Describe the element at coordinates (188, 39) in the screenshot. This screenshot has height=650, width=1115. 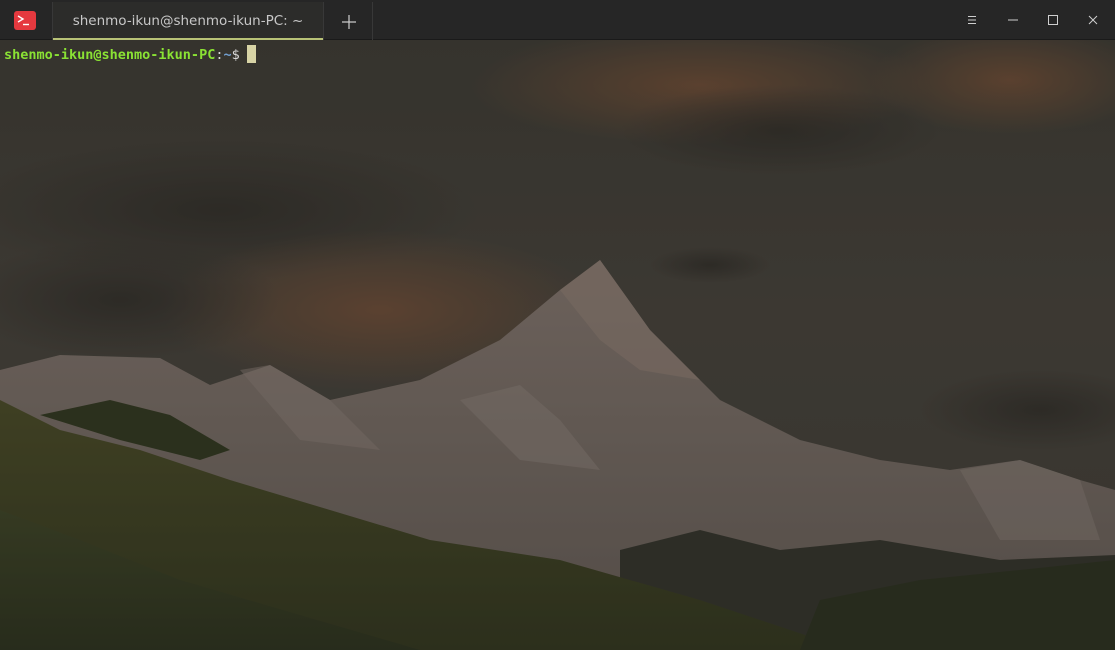
I see `active-tab-indicator` at that location.